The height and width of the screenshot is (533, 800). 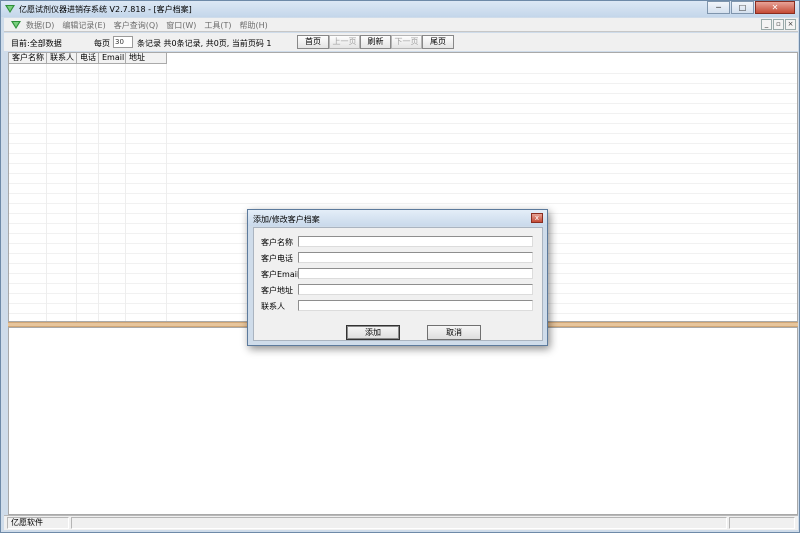 What do you see at coordinates (537, 218) in the screenshot?
I see `dialog-close-button: x` at bounding box center [537, 218].